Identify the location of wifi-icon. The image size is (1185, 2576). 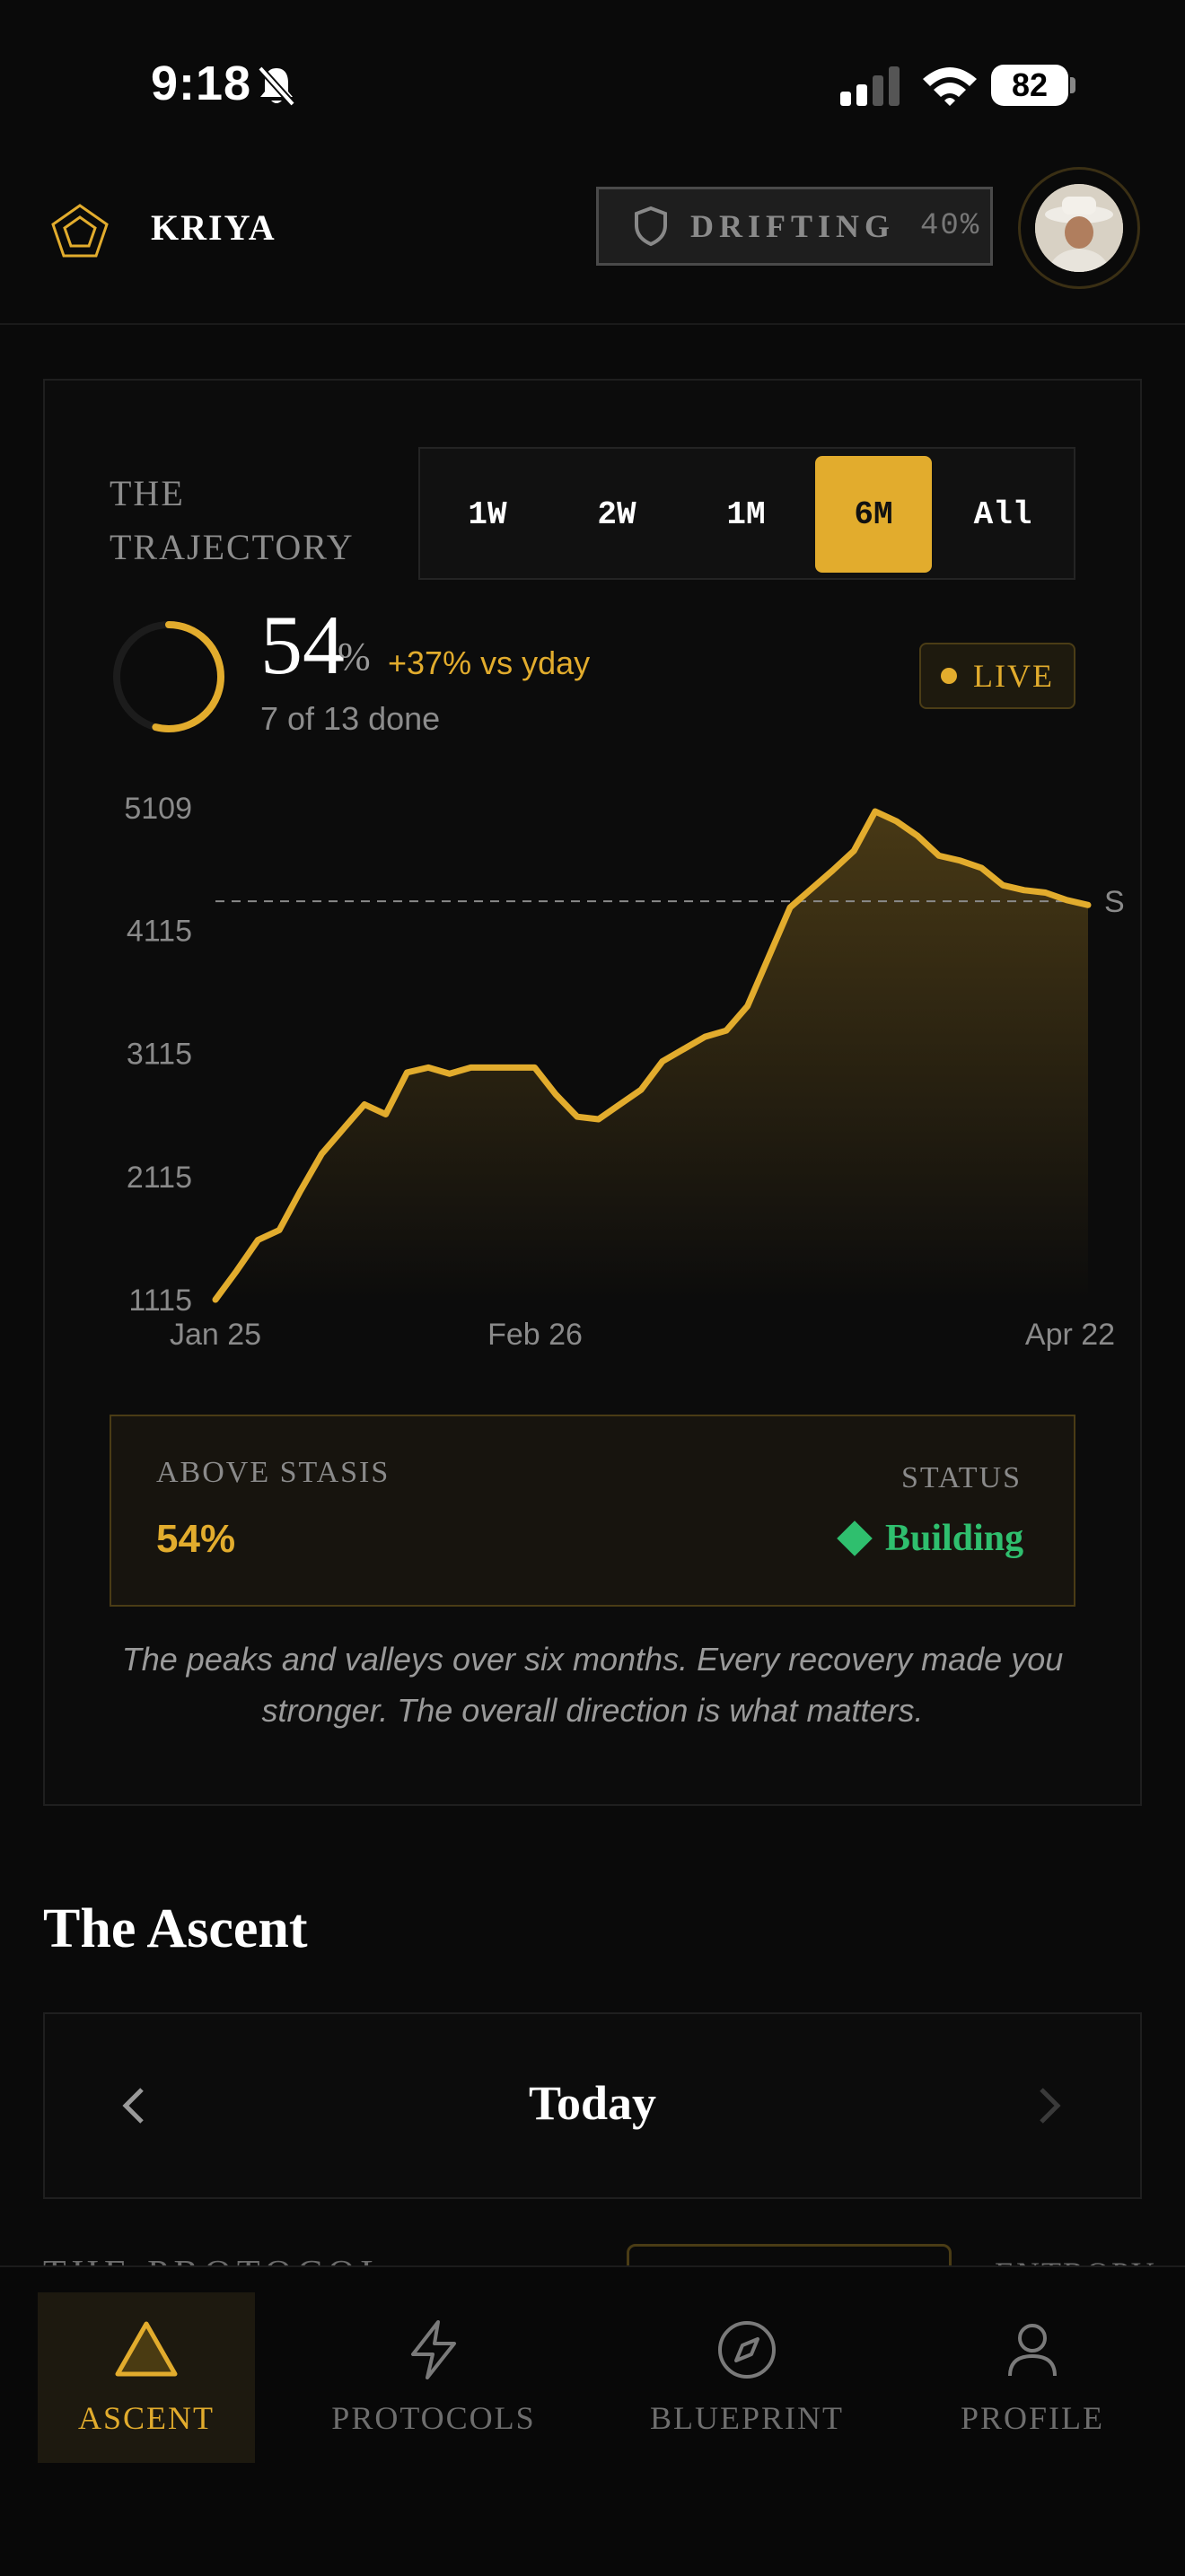
(950, 86).